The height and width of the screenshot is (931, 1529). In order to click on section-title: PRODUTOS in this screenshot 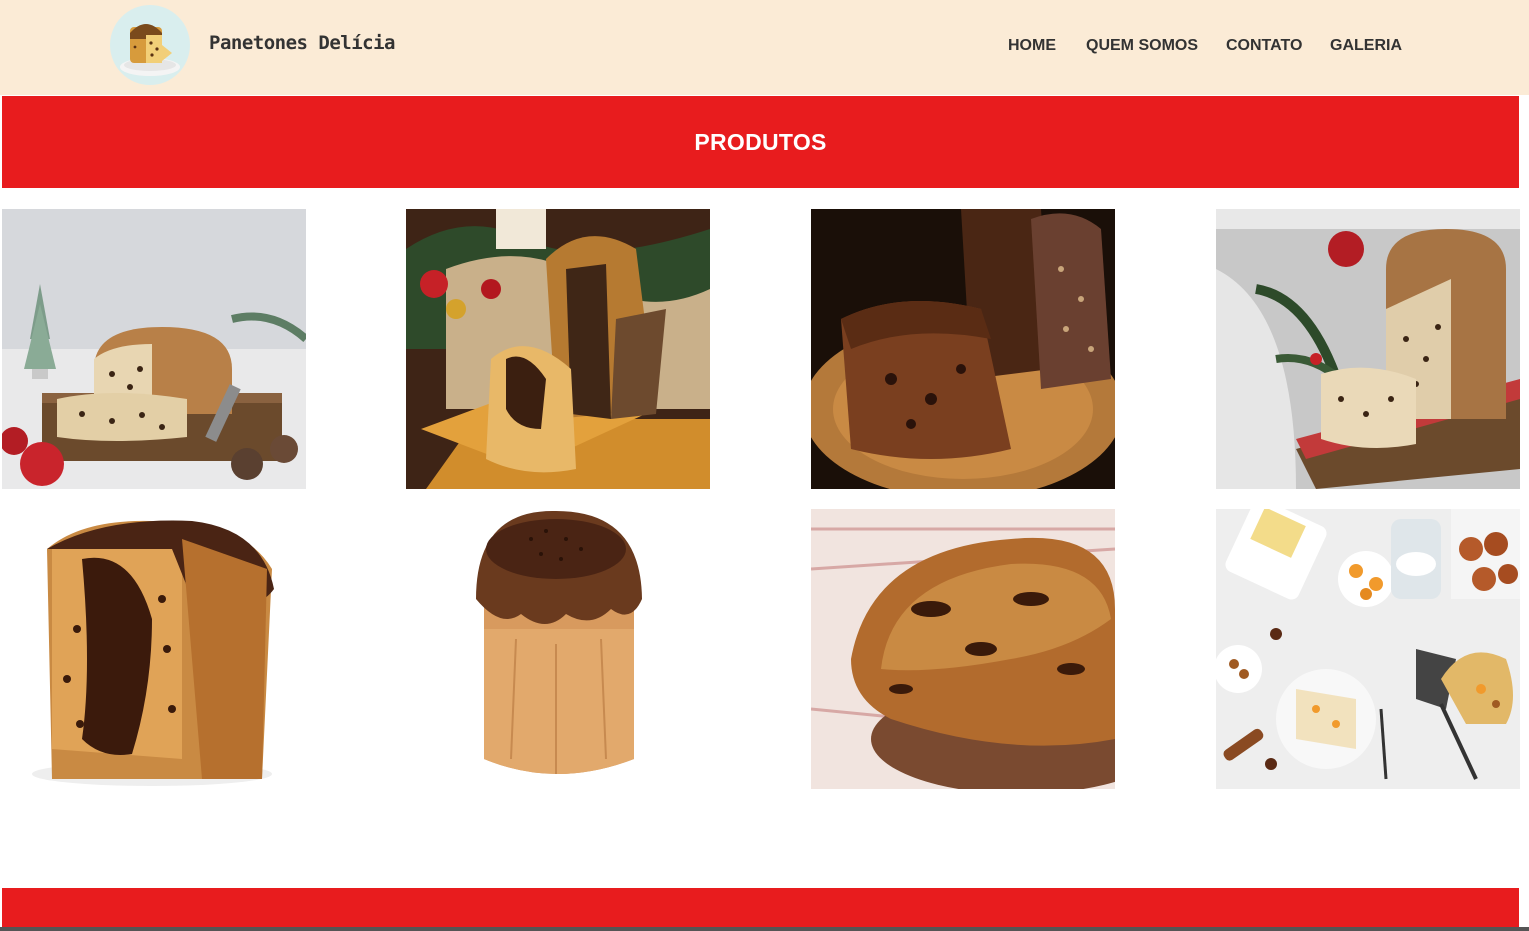, I will do `click(760, 142)`.